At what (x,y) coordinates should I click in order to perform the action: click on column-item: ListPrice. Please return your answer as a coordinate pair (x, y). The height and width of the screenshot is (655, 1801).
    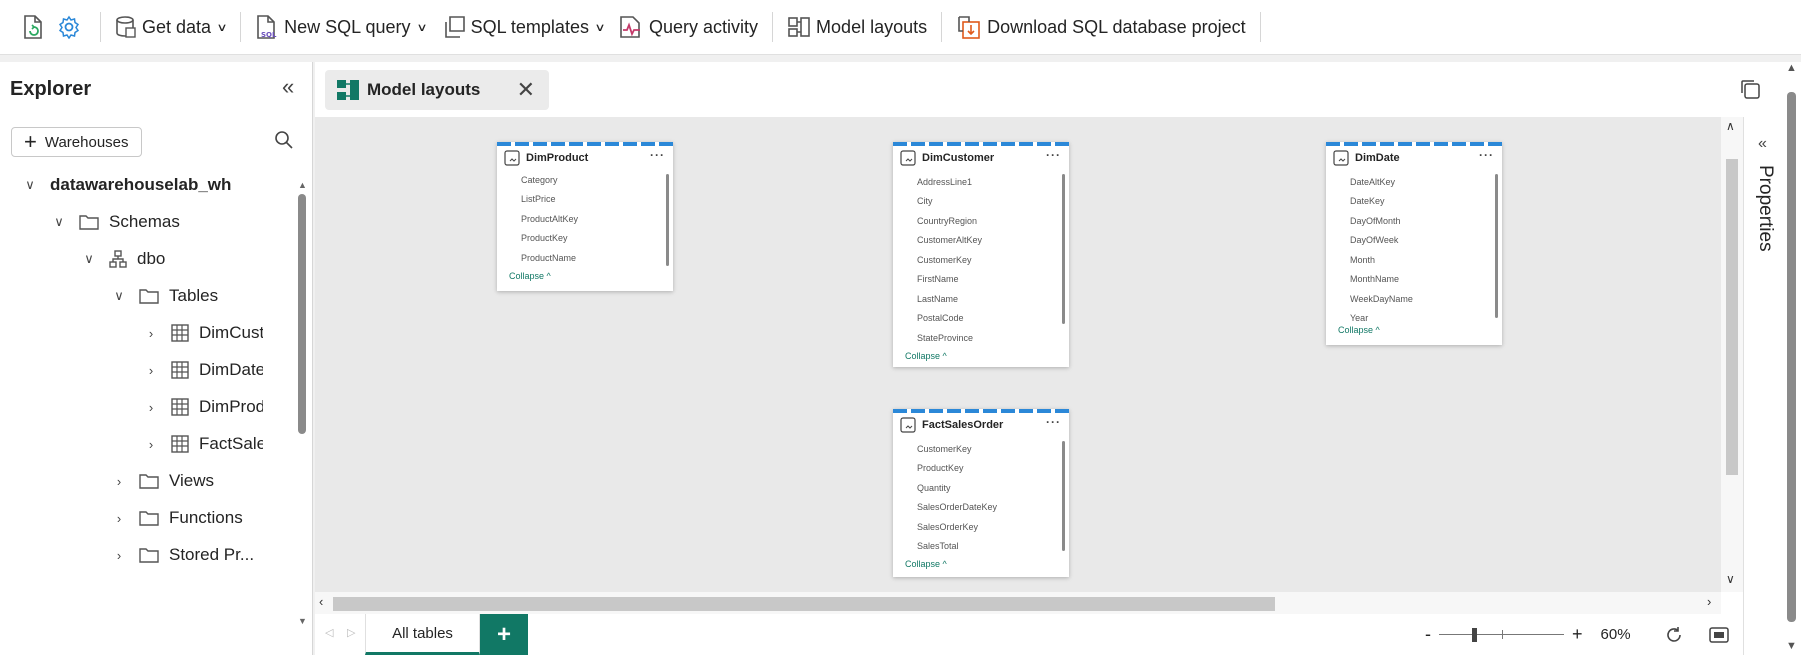
    Looking at the image, I should click on (585, 200).